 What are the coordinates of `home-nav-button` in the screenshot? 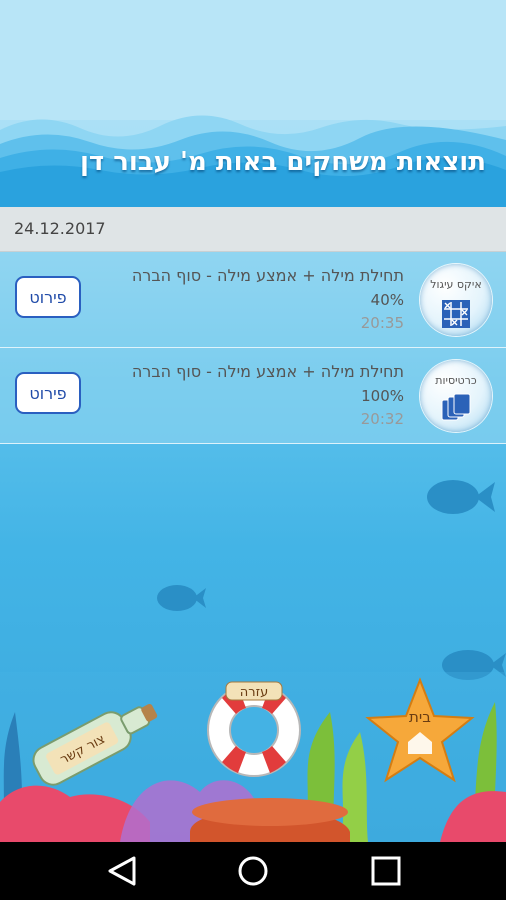 It's located at (253, 871).